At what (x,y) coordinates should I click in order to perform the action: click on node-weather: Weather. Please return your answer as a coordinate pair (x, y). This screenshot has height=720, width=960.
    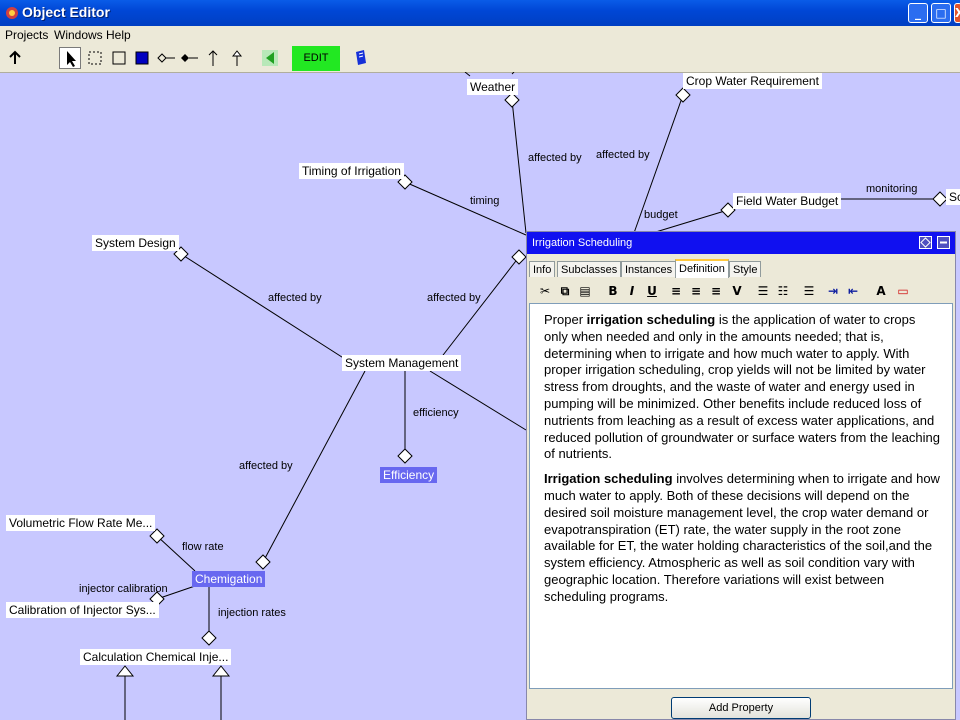
    Looking at the image, I should click on (493, 87).